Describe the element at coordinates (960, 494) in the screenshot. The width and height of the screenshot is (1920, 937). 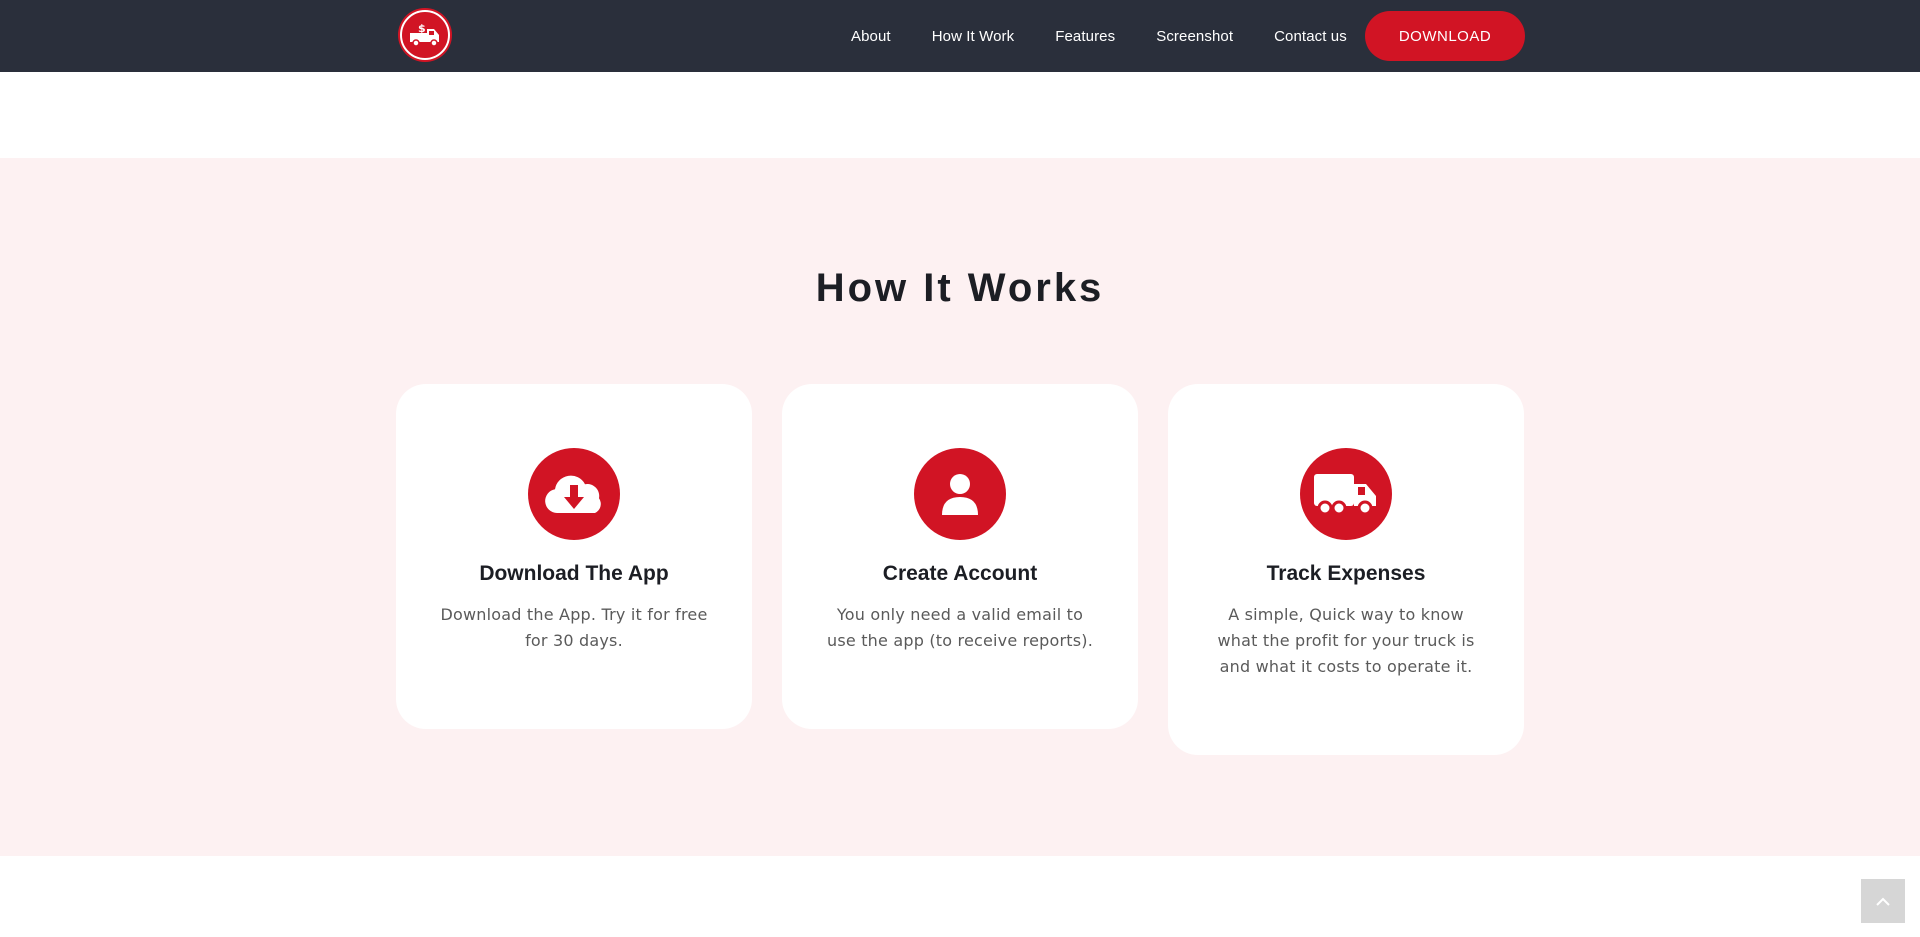
I see `user-icon` at that location.